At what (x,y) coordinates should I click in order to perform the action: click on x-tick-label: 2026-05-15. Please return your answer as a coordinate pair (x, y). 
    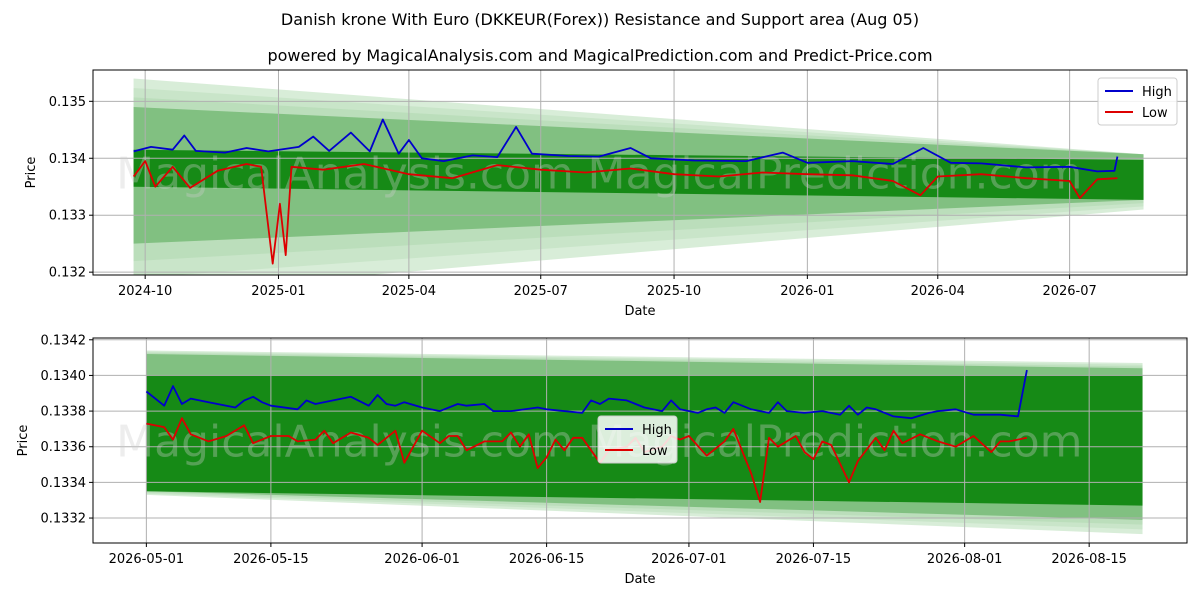
    Looking at the image, I should click on (271, 559).